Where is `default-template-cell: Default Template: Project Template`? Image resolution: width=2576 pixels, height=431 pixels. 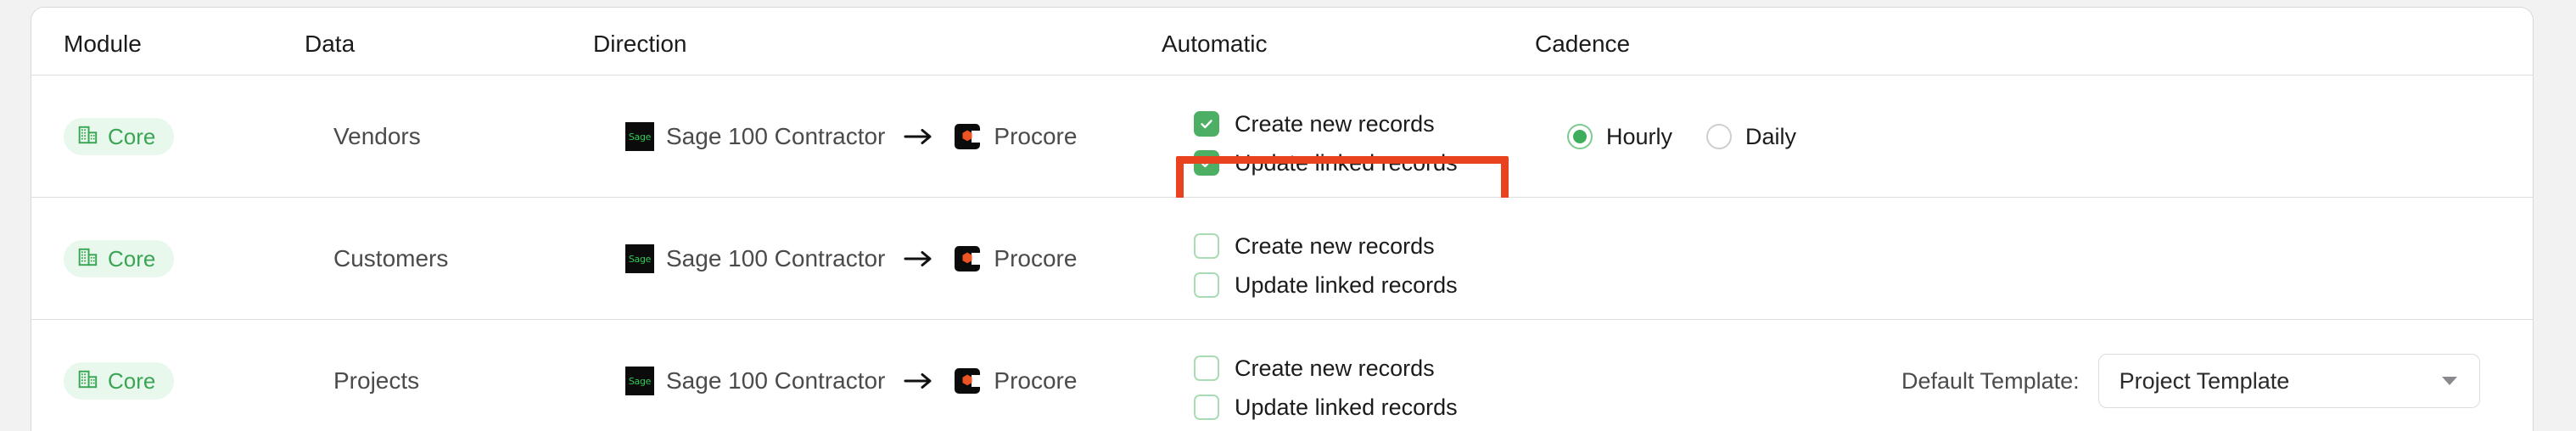
default-template-cell: Default Template: Project Template is located at coordinates (2190, 381).